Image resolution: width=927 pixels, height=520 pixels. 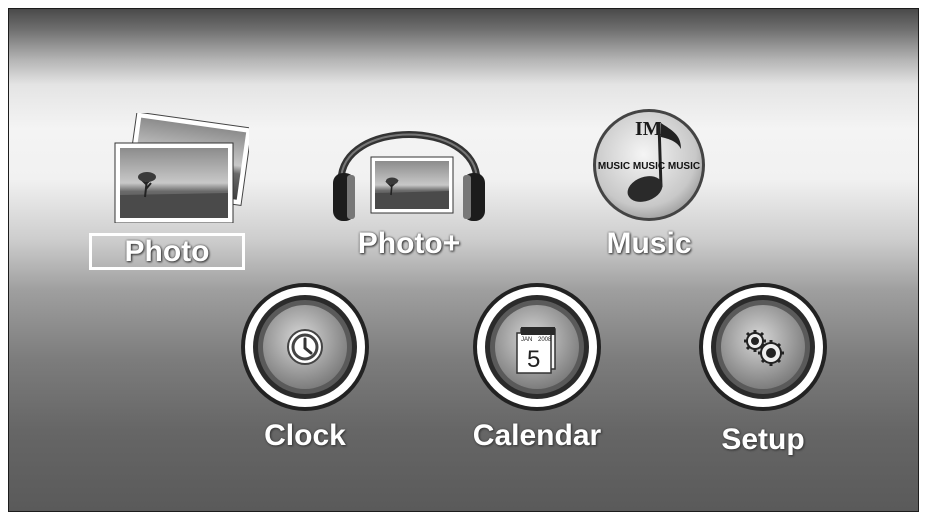 I want to click on menu-item-calendar: JAN 2008 5 Calendar, so click(x=537, y=369).